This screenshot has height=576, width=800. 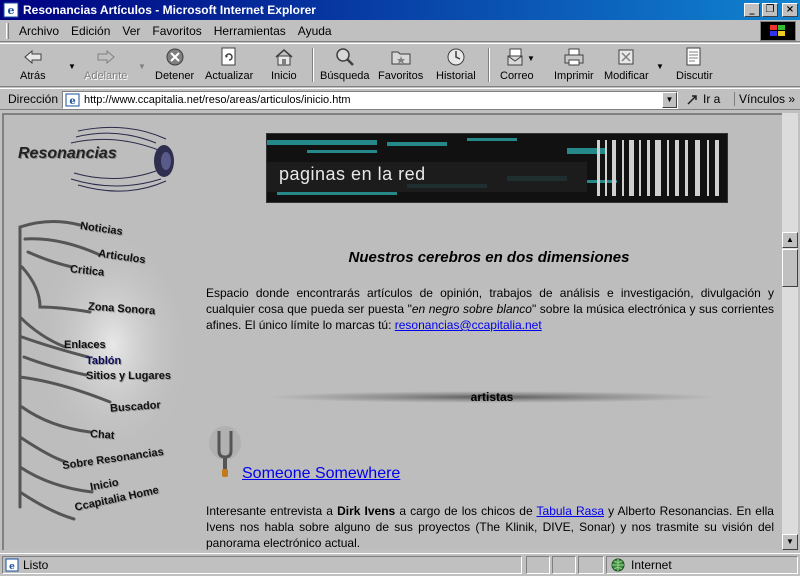 I want to click on minimize-button: _, so click(x=752, y=10).